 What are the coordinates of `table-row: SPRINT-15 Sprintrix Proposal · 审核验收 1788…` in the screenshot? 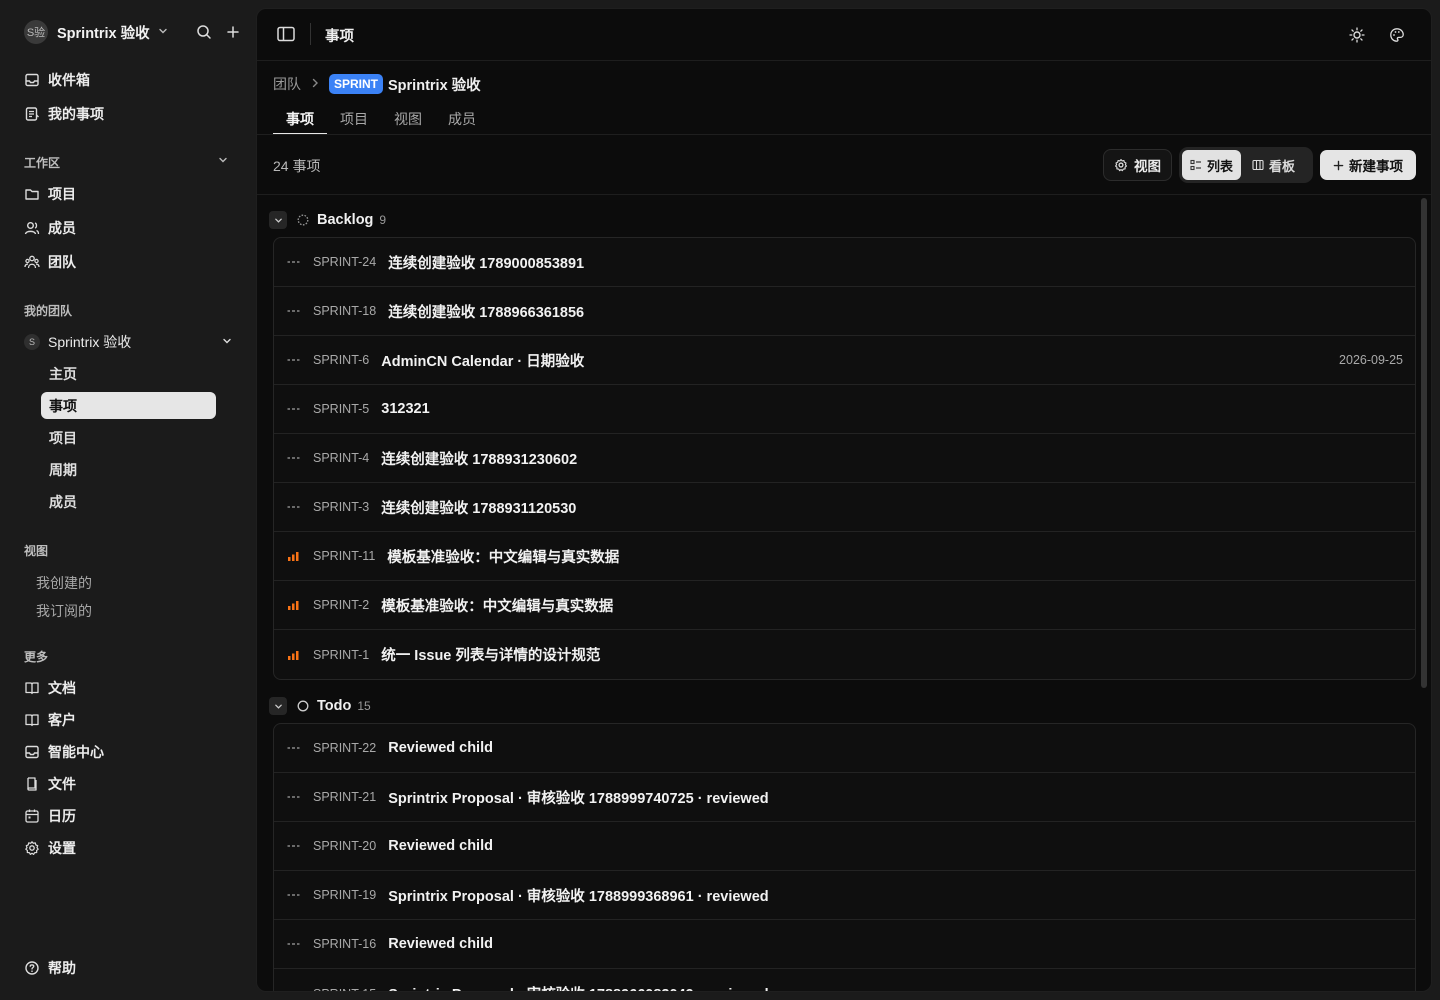 It's located at (844, 980).